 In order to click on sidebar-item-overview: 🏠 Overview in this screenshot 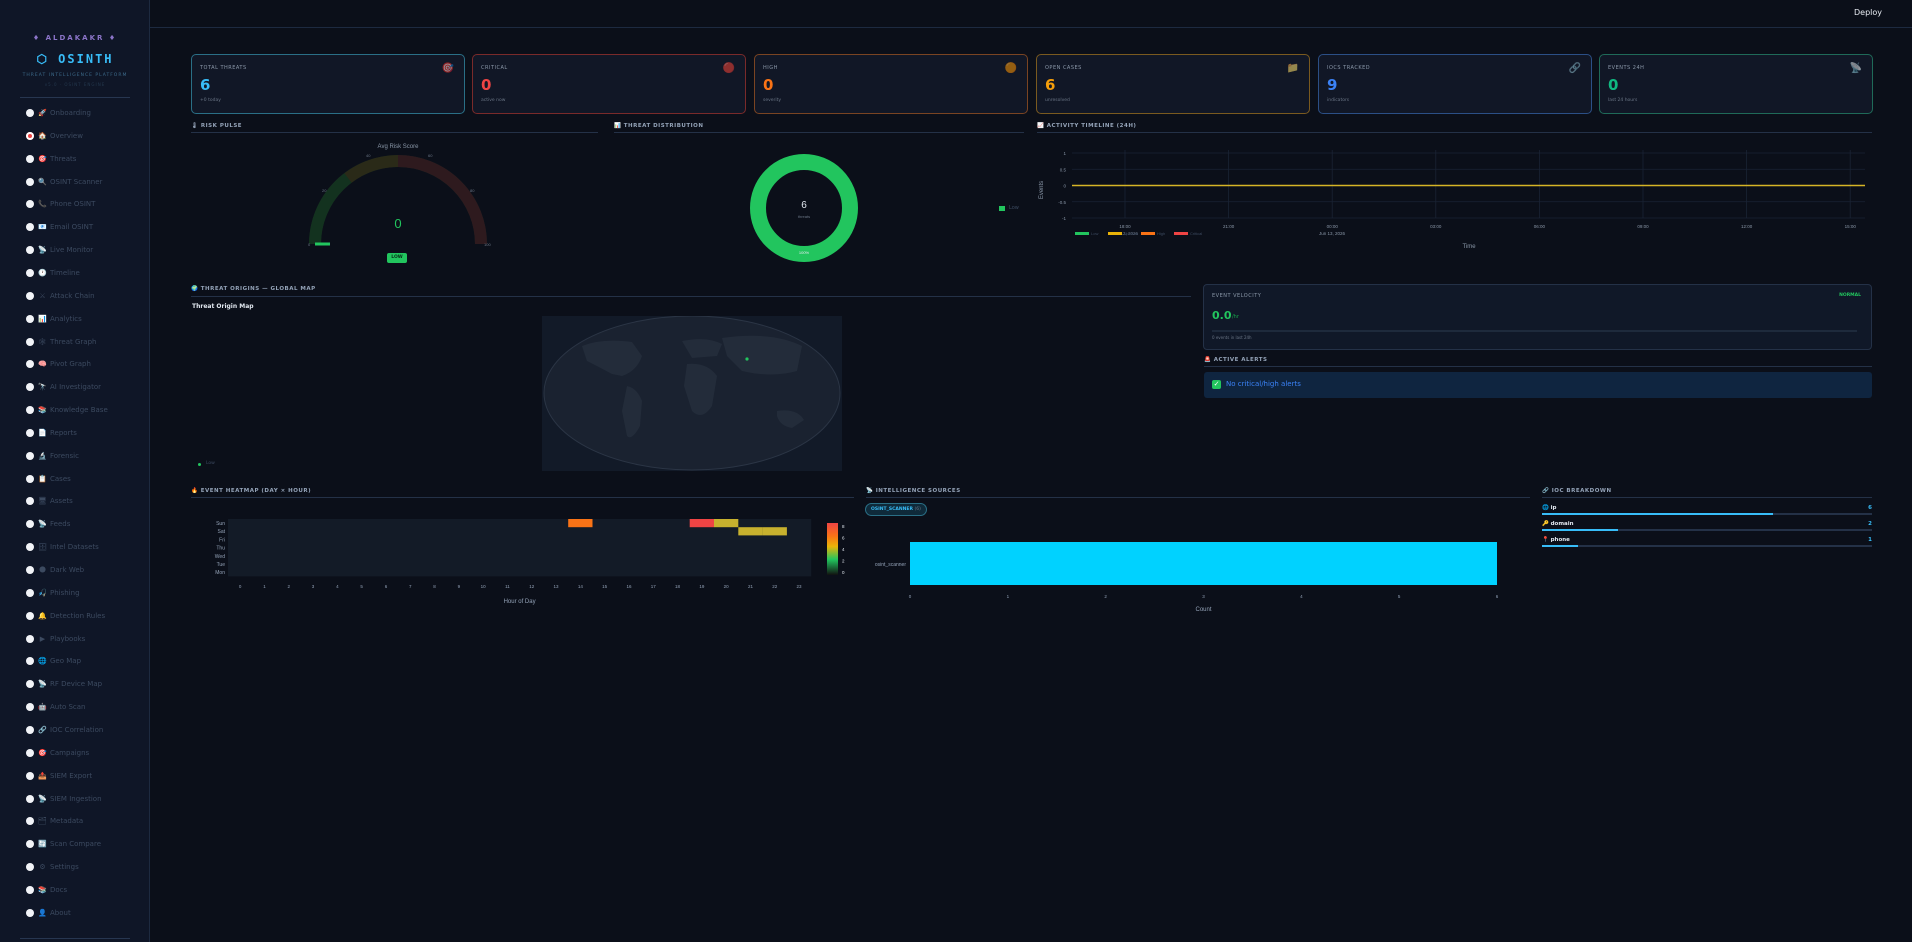, I will do `click(54, 136)`.